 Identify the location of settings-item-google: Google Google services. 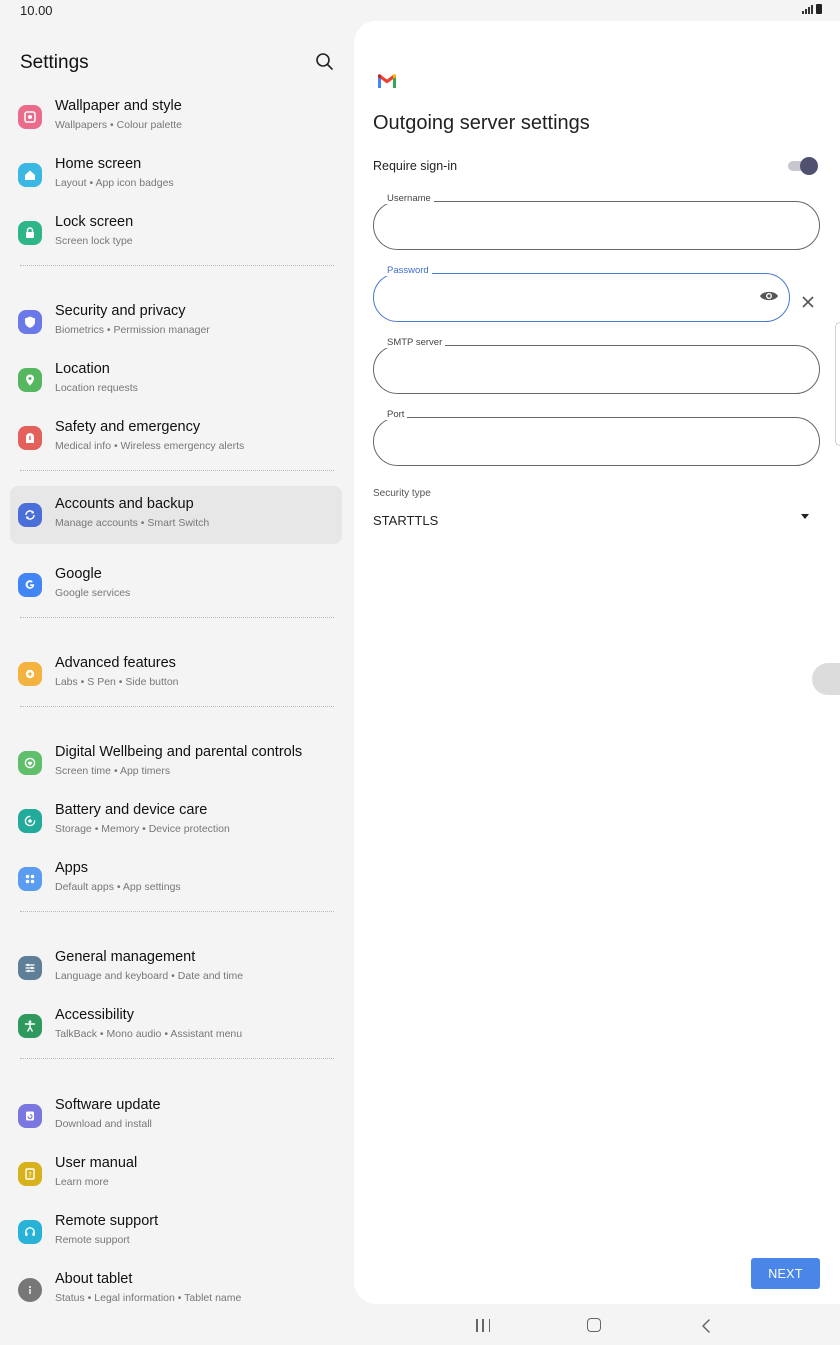
(176, 585).